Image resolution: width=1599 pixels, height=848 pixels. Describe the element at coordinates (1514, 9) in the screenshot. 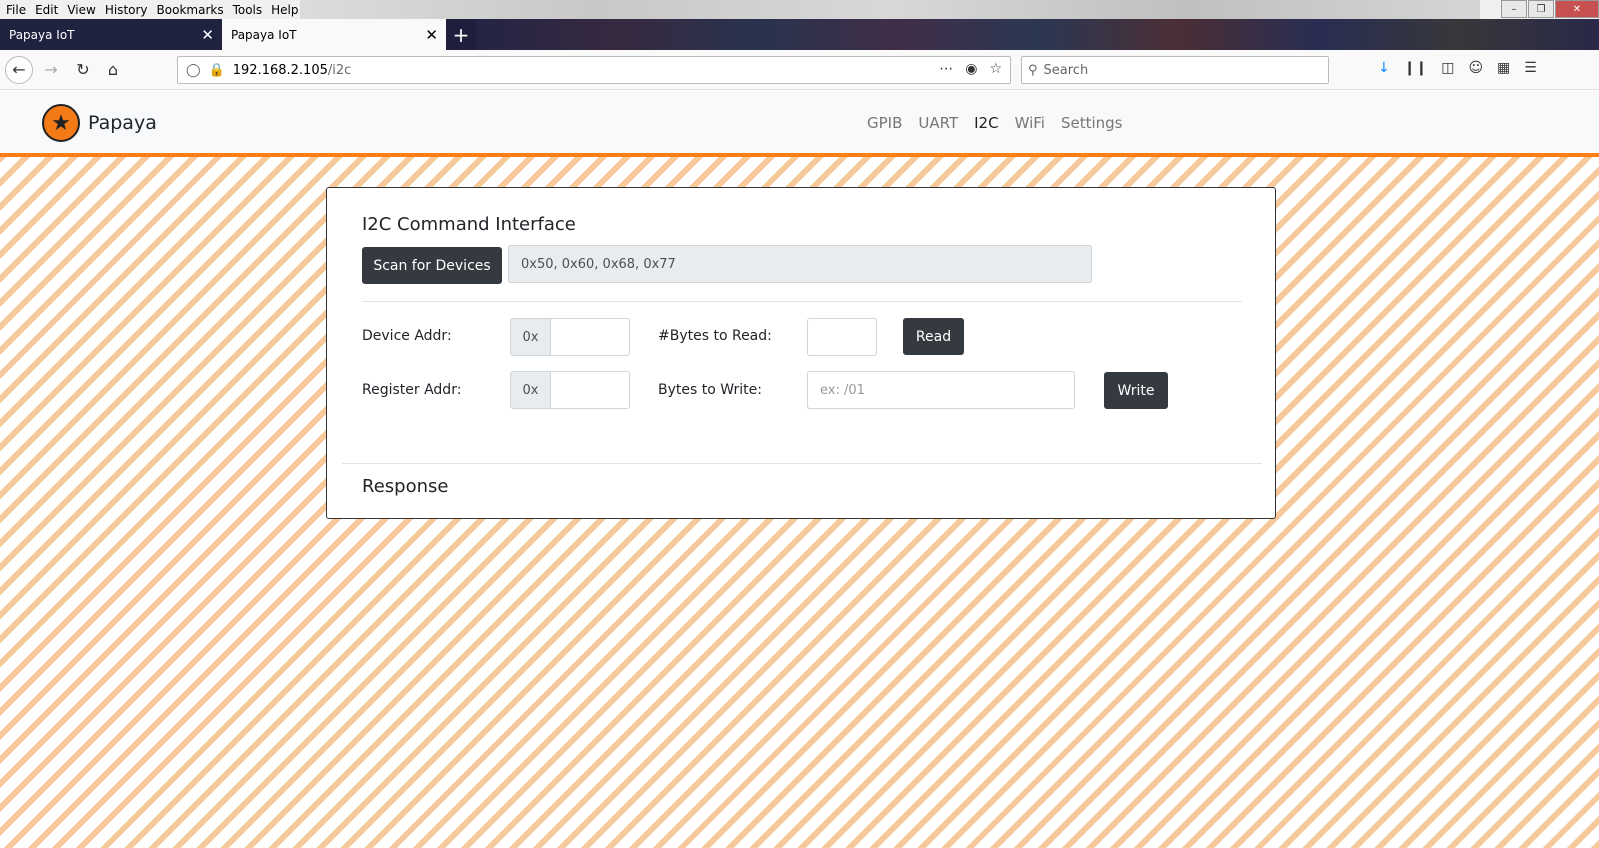

I see `minimize-icon: –` at that location.